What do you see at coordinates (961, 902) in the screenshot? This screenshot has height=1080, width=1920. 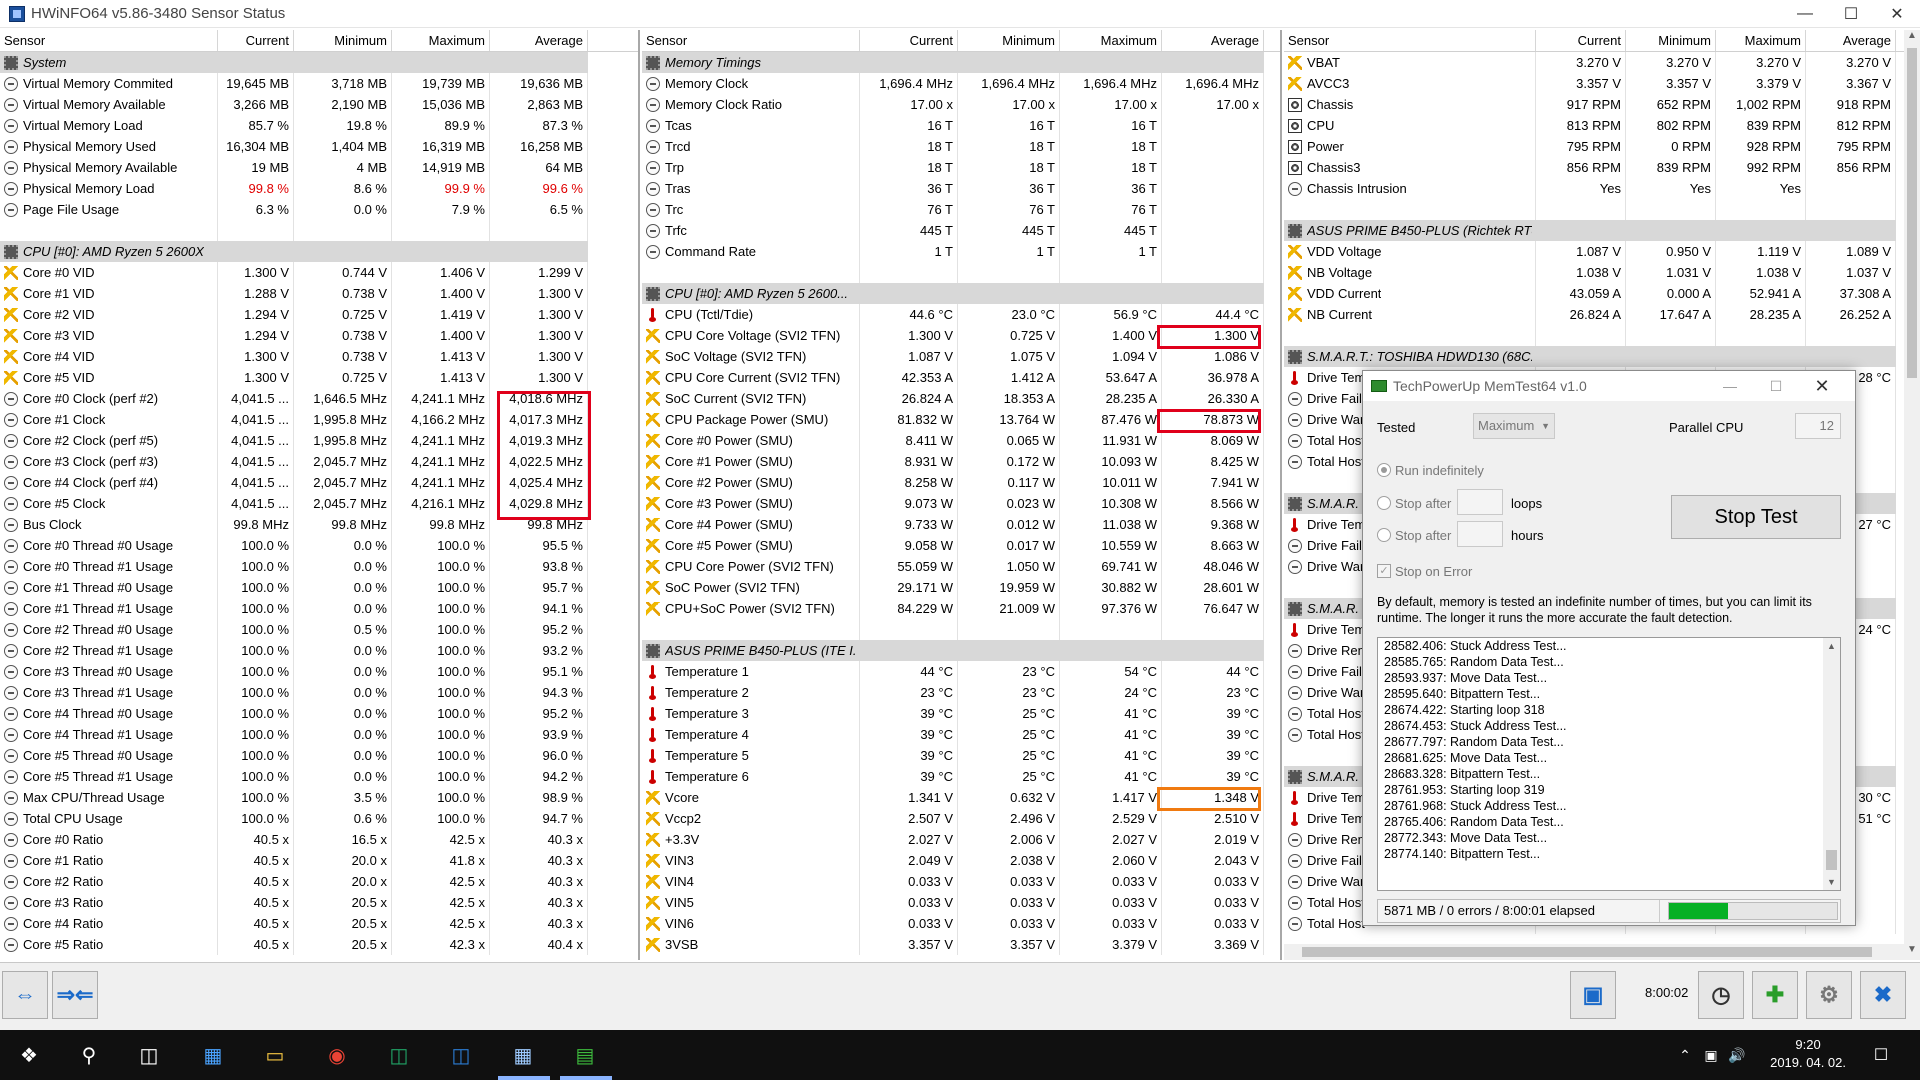 I see `sensor-row: VIN5 0.033 V 0.033 V 0.033 V 0.033 V` at bounding box center [961, 902].